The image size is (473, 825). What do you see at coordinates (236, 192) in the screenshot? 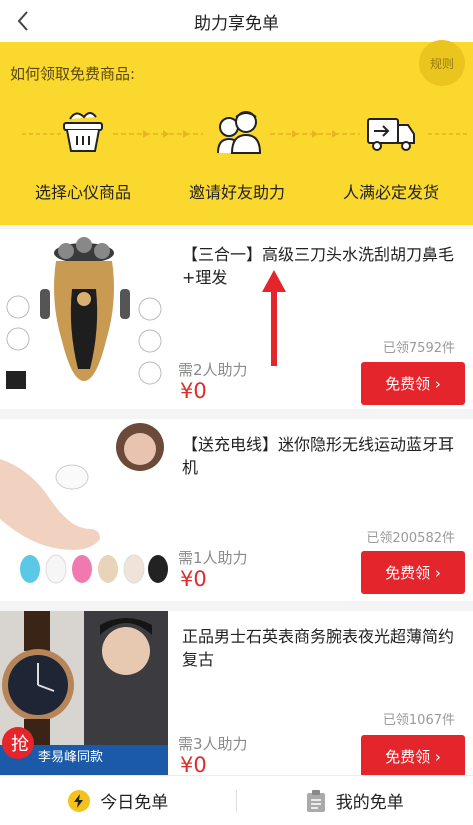
I see `step-label: 邀请好友助力` at bounding box center [236, 192].